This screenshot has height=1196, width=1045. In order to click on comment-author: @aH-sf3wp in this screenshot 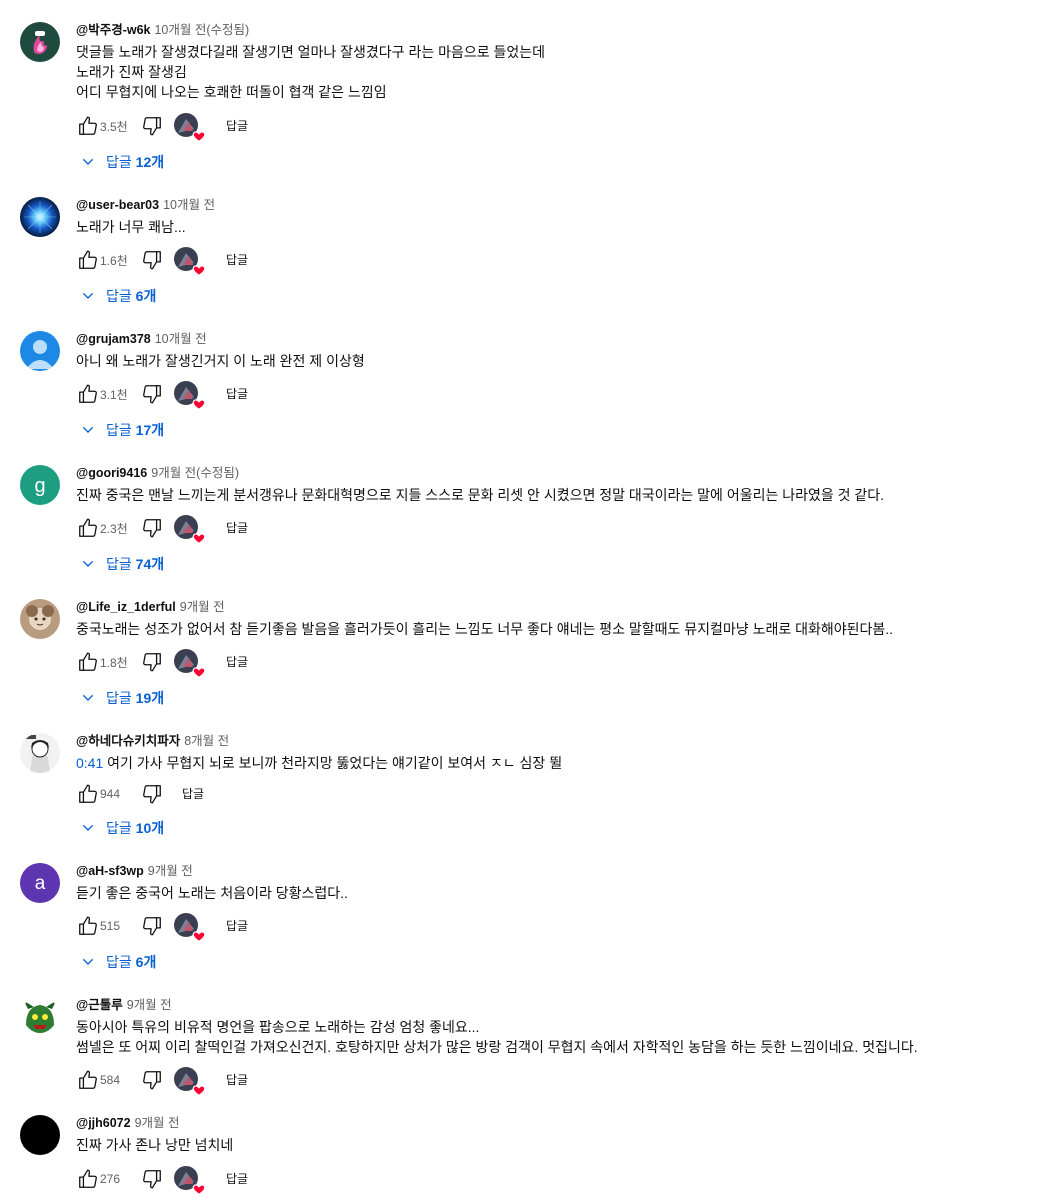, I will do `click(110, 871)`.